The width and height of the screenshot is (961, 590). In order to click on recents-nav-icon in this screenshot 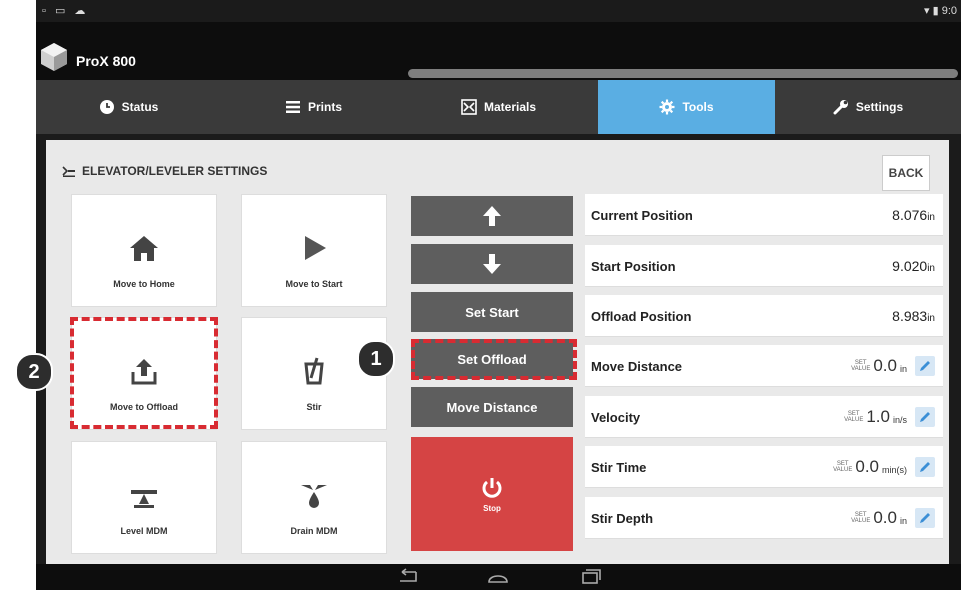, I will do `click(590, 577)`.